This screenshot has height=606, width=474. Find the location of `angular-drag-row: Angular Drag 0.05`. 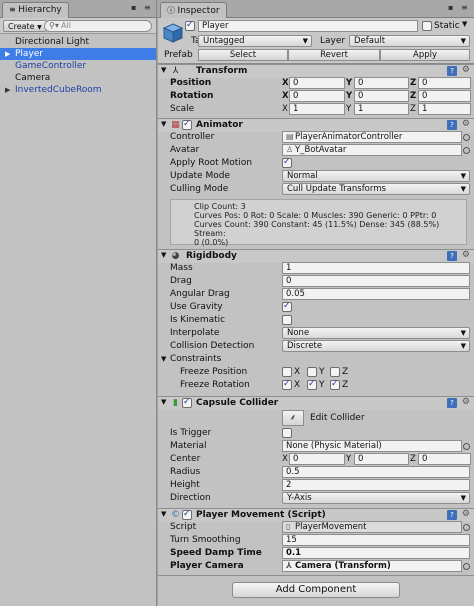

angular-drag-row: Angular Drag 0.05 is located at coordinates (316, 294).